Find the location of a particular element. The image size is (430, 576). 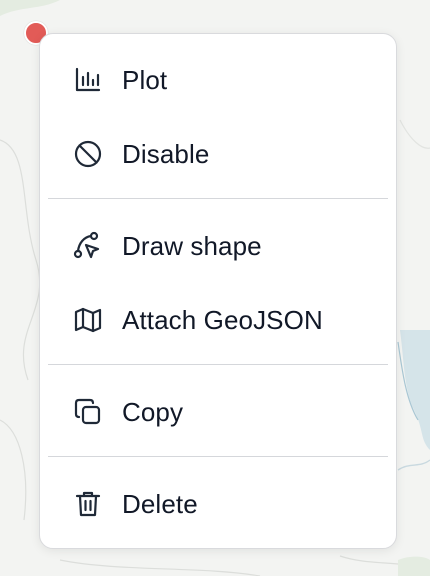

menu-item-label: Attach GeoJSON is located at coordinates (222, 319).